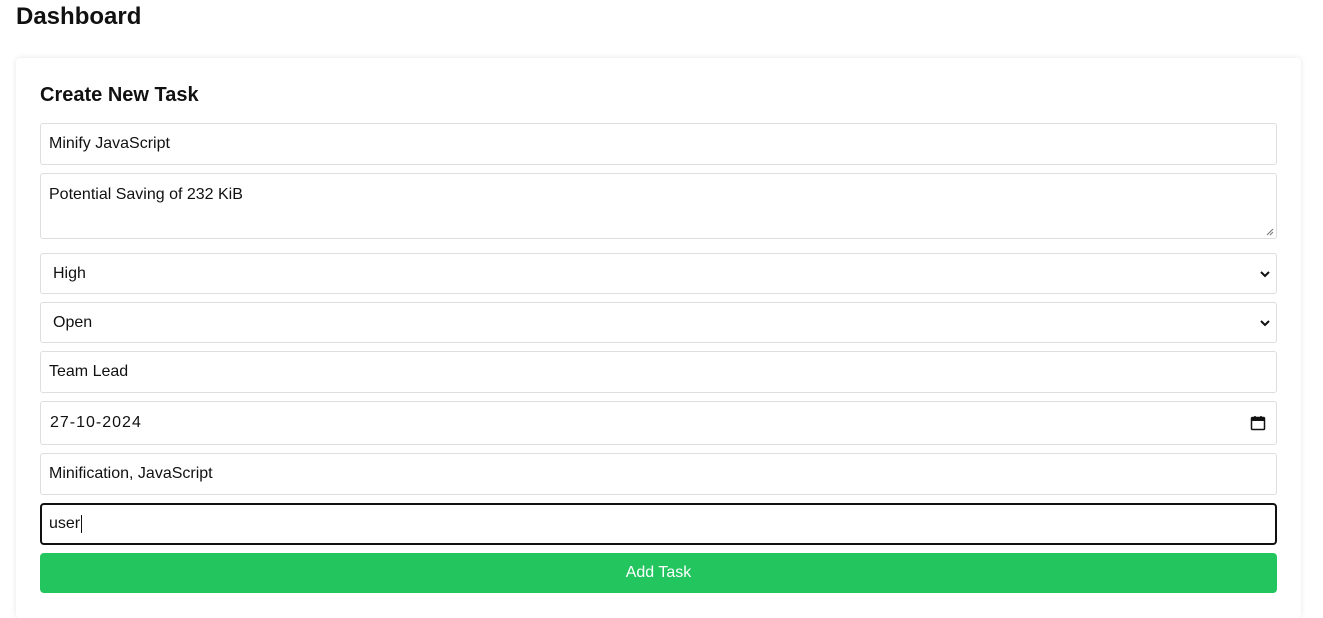 The height and width of the screenshot is (618, 1323). What do you see at coordinates (69, 273) in the screenshot?
I see `priority-value: High` at bounding box center [69, 273].